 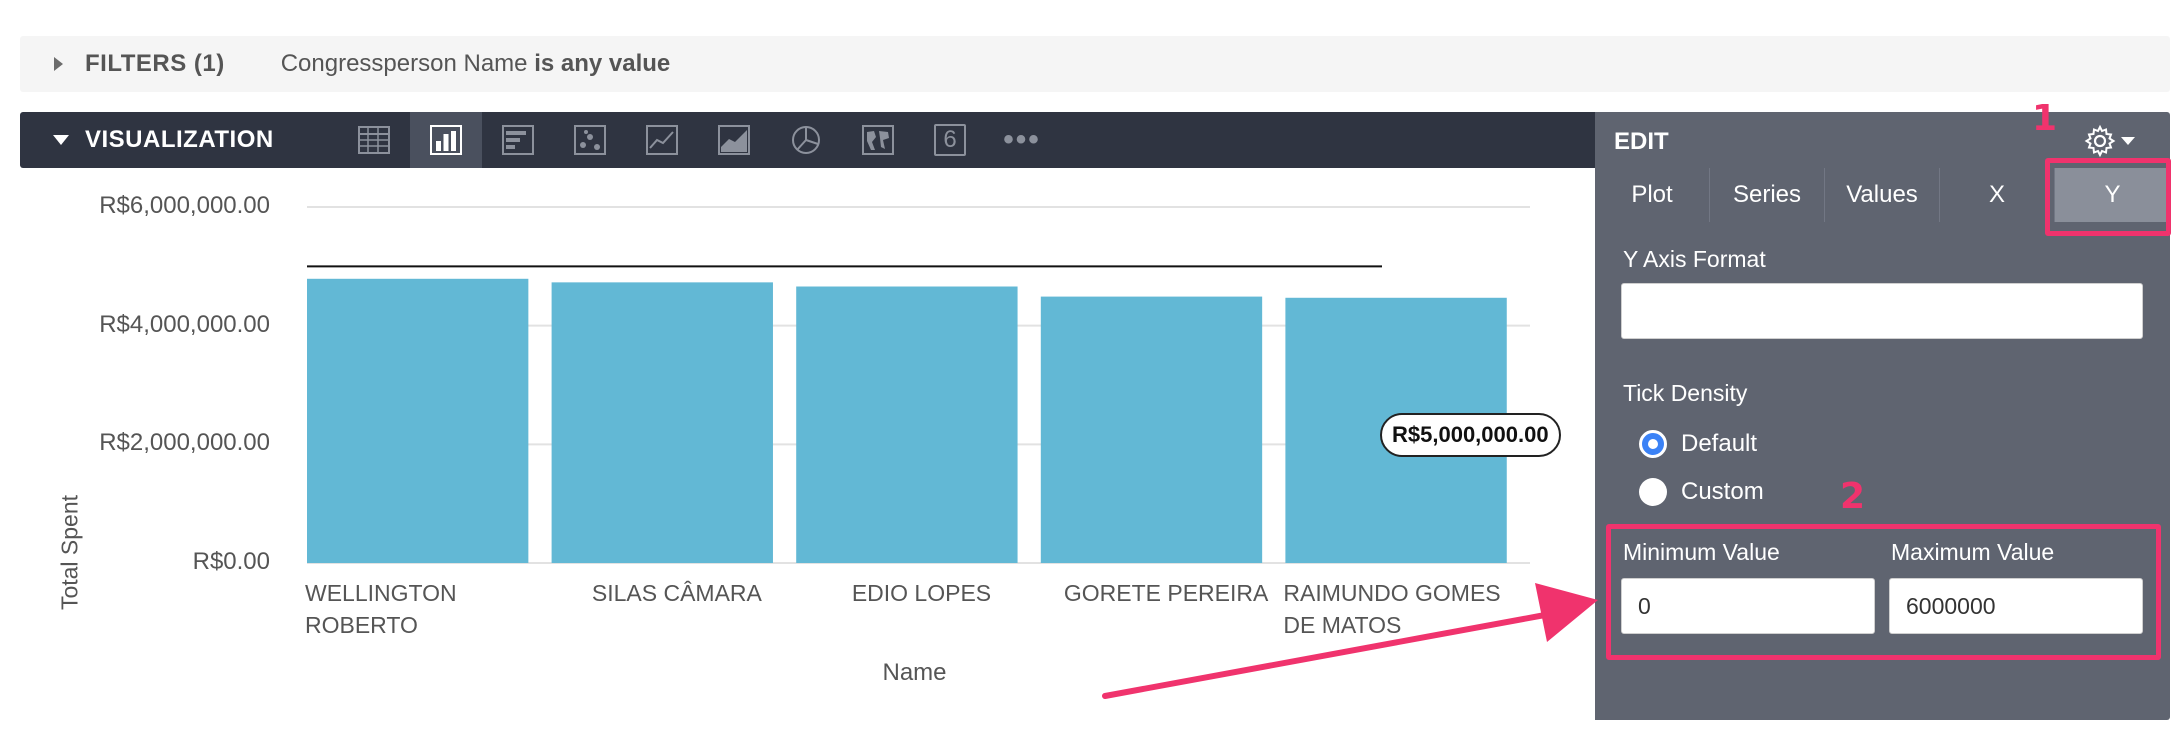 I want to click on edit-panel-title: EDIT, so click(x=1641, y=141).